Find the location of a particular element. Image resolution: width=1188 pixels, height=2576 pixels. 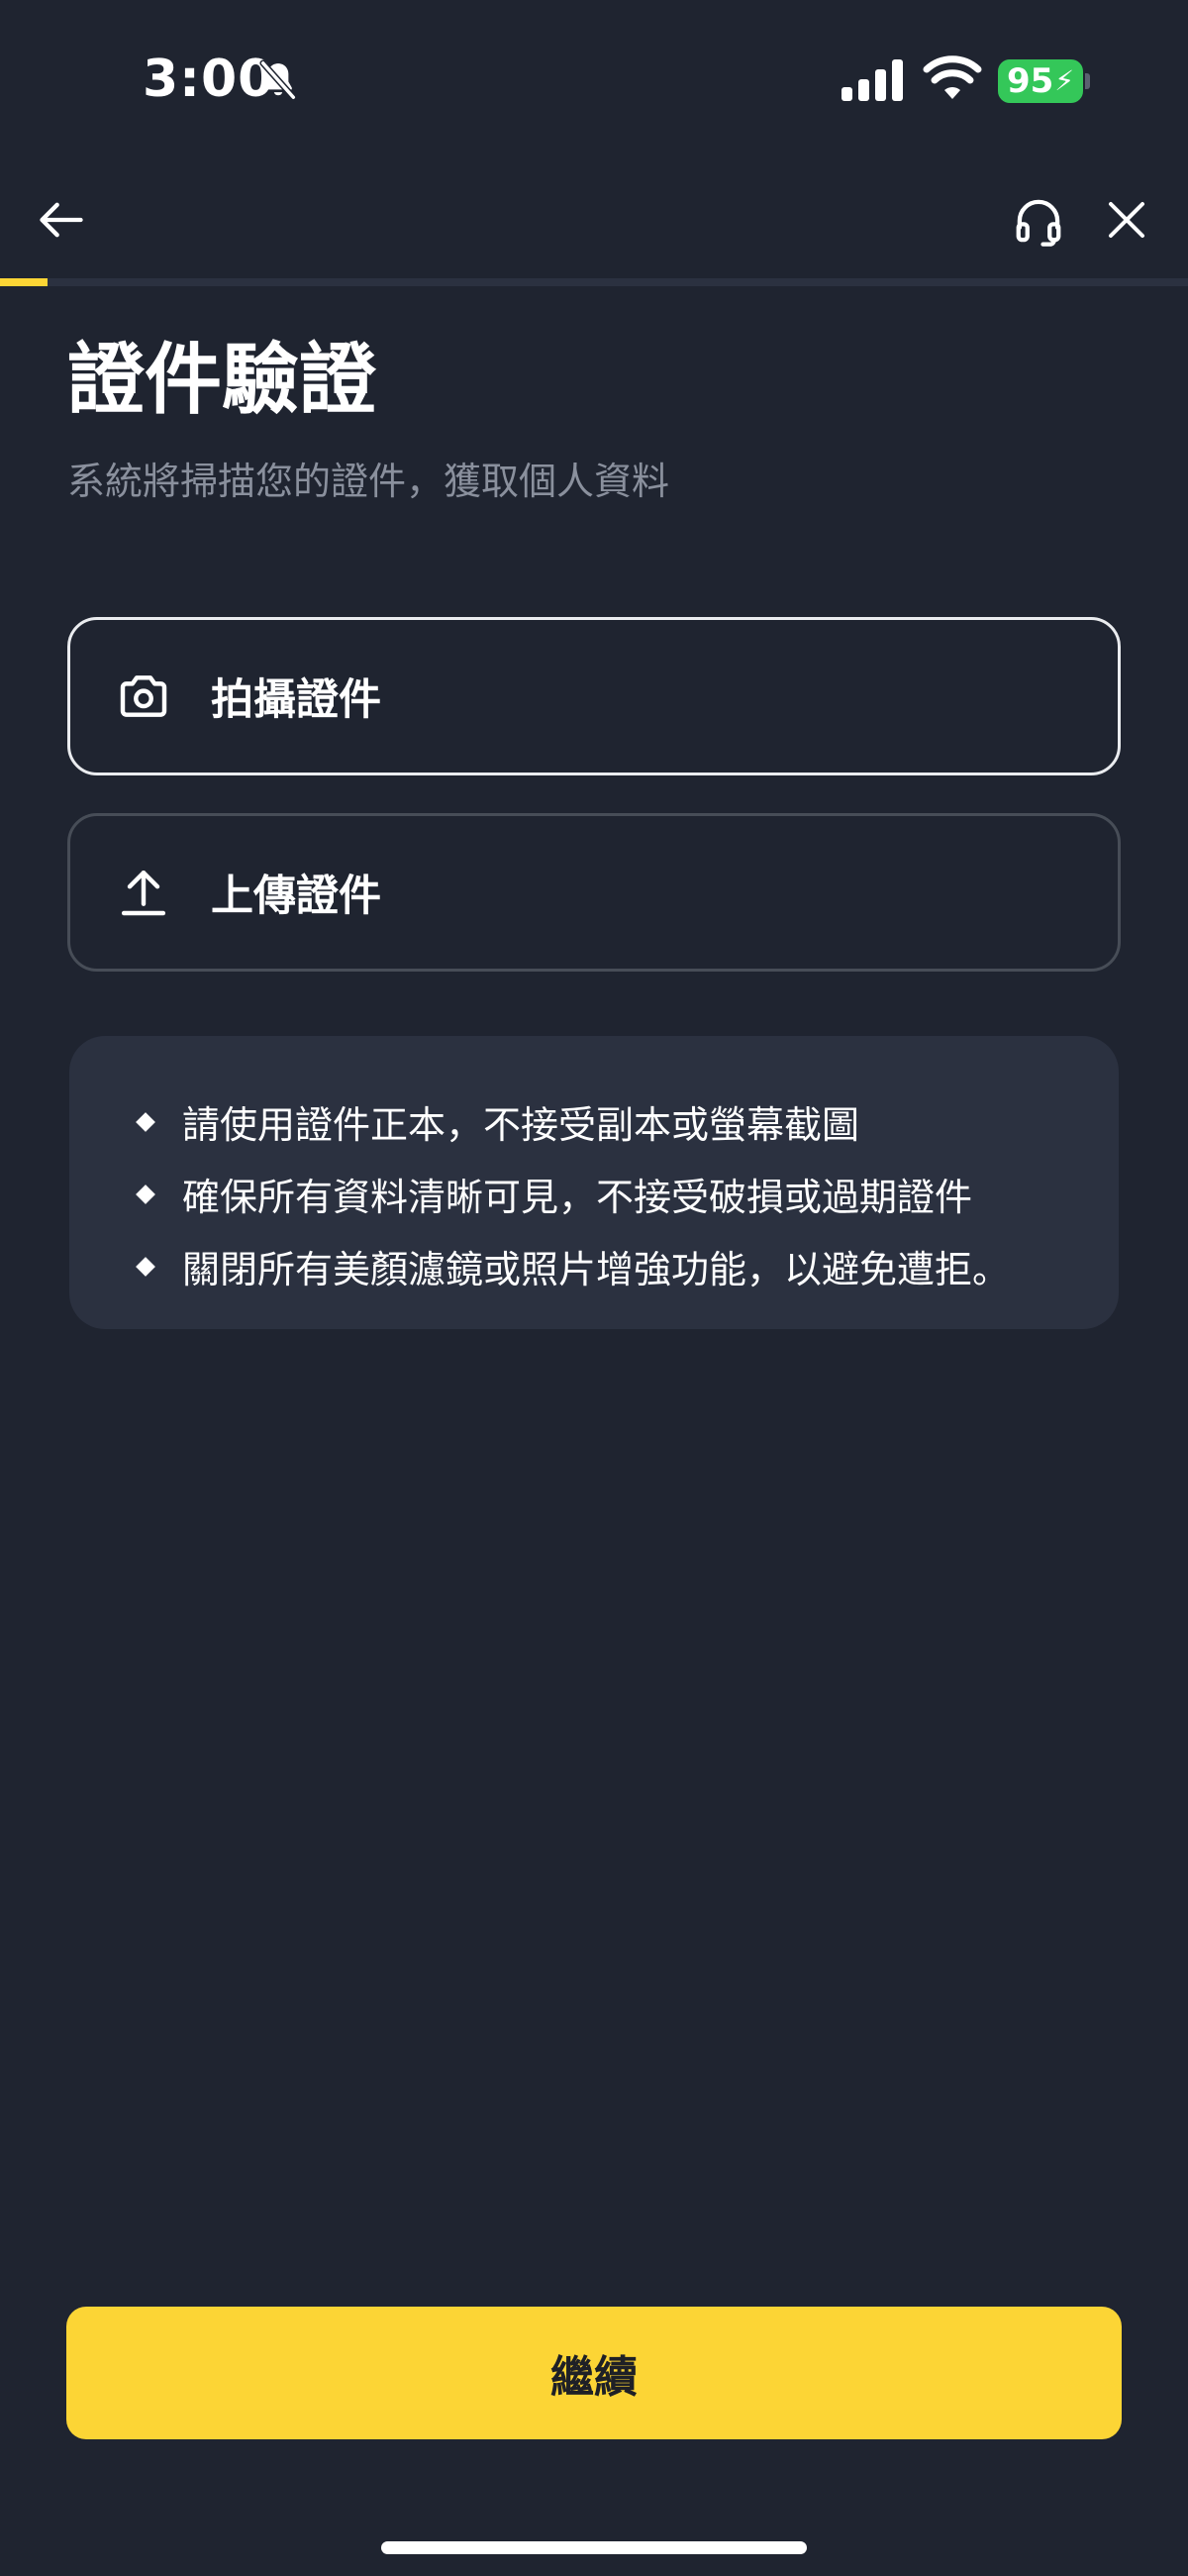

page-subtitle: 系統將掃描您的證件，獲取個人資料 is located at coordinates (368, 481).